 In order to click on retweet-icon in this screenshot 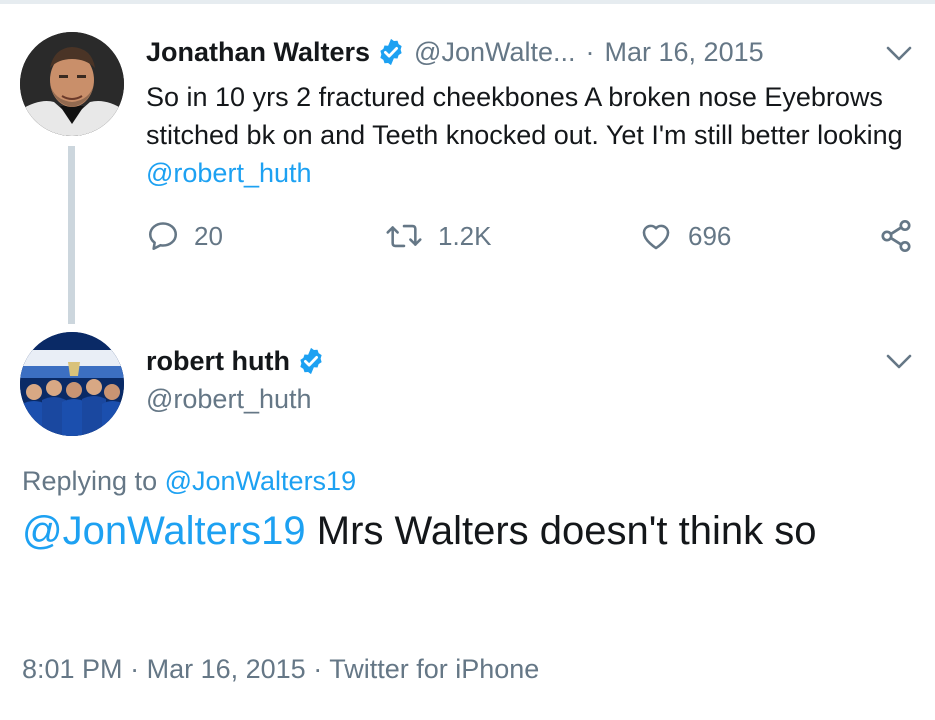, I will do `click(404, 236)`.